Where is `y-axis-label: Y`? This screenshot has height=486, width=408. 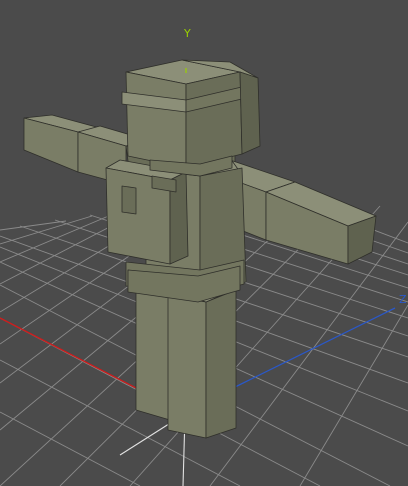 y-axis-label: Y is located at coordinates (187, 33).